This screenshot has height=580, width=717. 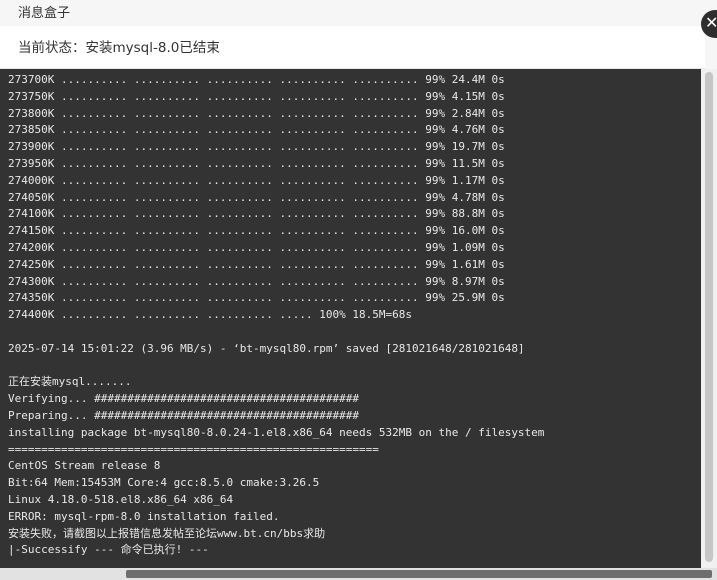 I want to click on current-status-text: 当前状态：安装mysql-8.0已结束, so click(x=119, y=48).